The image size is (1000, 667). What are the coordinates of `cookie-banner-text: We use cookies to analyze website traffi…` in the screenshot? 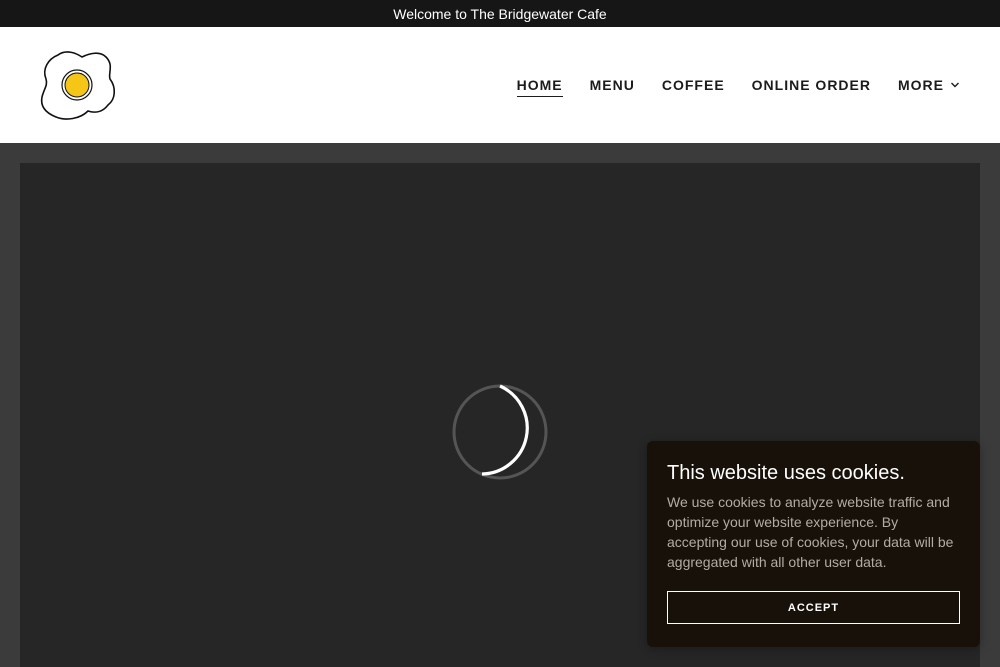 It's located at (810, 532).